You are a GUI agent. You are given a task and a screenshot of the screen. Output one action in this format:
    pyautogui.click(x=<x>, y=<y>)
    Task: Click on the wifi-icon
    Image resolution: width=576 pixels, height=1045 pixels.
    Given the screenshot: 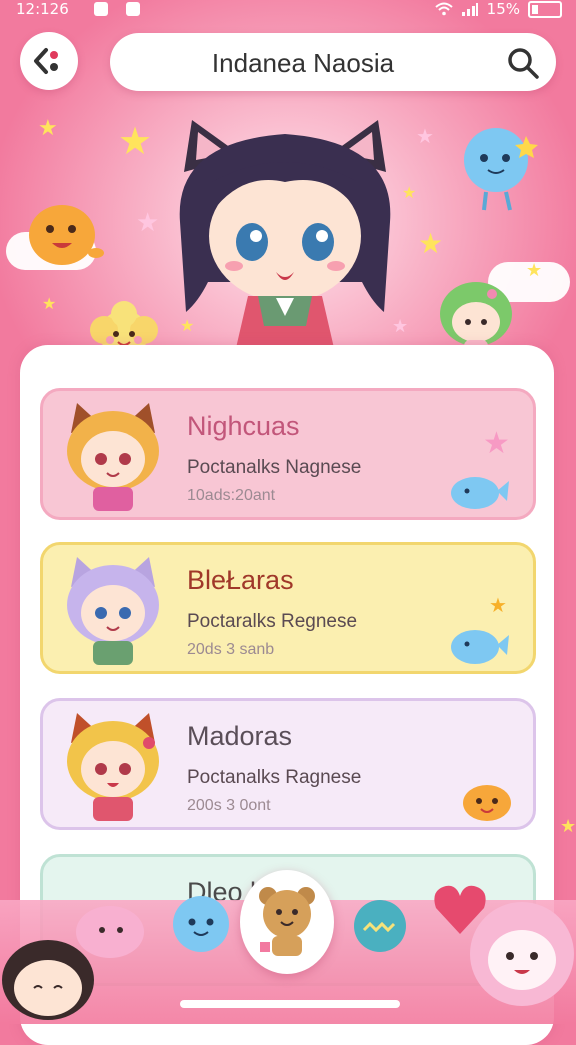 What is the action you would take?
    pyautogui.click(x=443, y=9)
    